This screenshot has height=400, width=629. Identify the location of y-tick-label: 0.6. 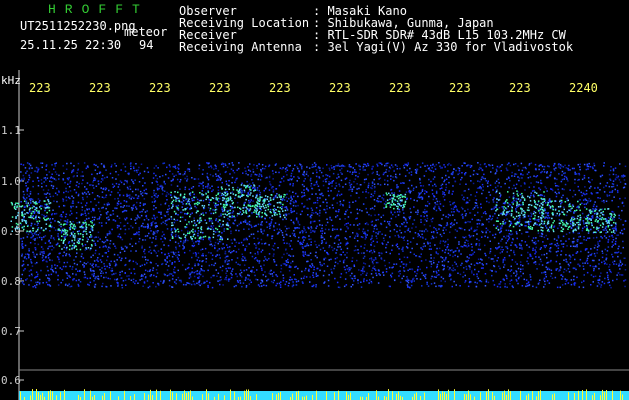
(11, 380).